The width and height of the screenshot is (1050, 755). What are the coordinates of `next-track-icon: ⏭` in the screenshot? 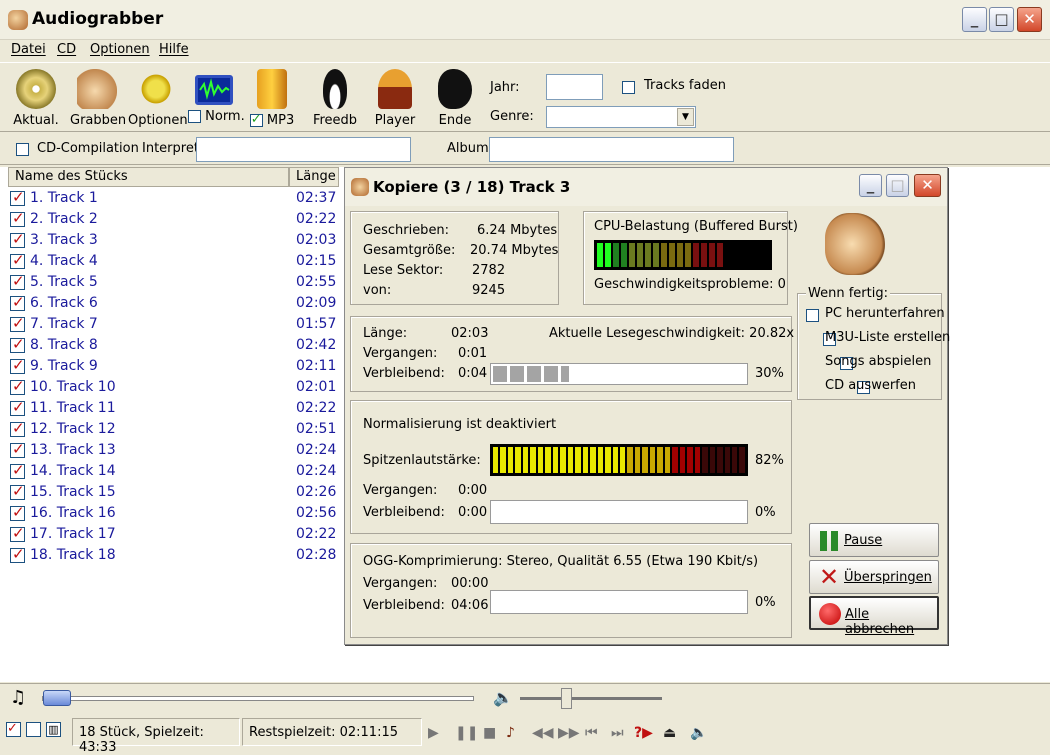 It's located at (617, 733).